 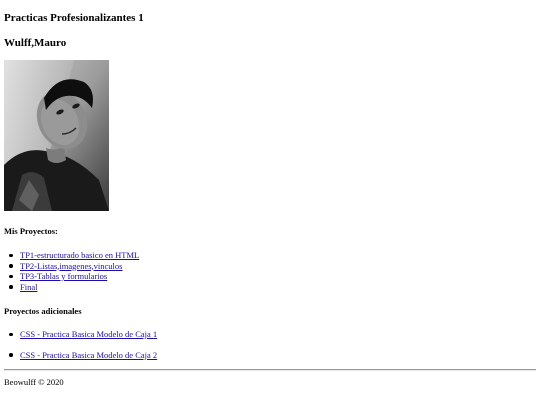 I want to click on project-link-tp1: TP1-estructurado basico en HTML, so click(x=79, y=255).